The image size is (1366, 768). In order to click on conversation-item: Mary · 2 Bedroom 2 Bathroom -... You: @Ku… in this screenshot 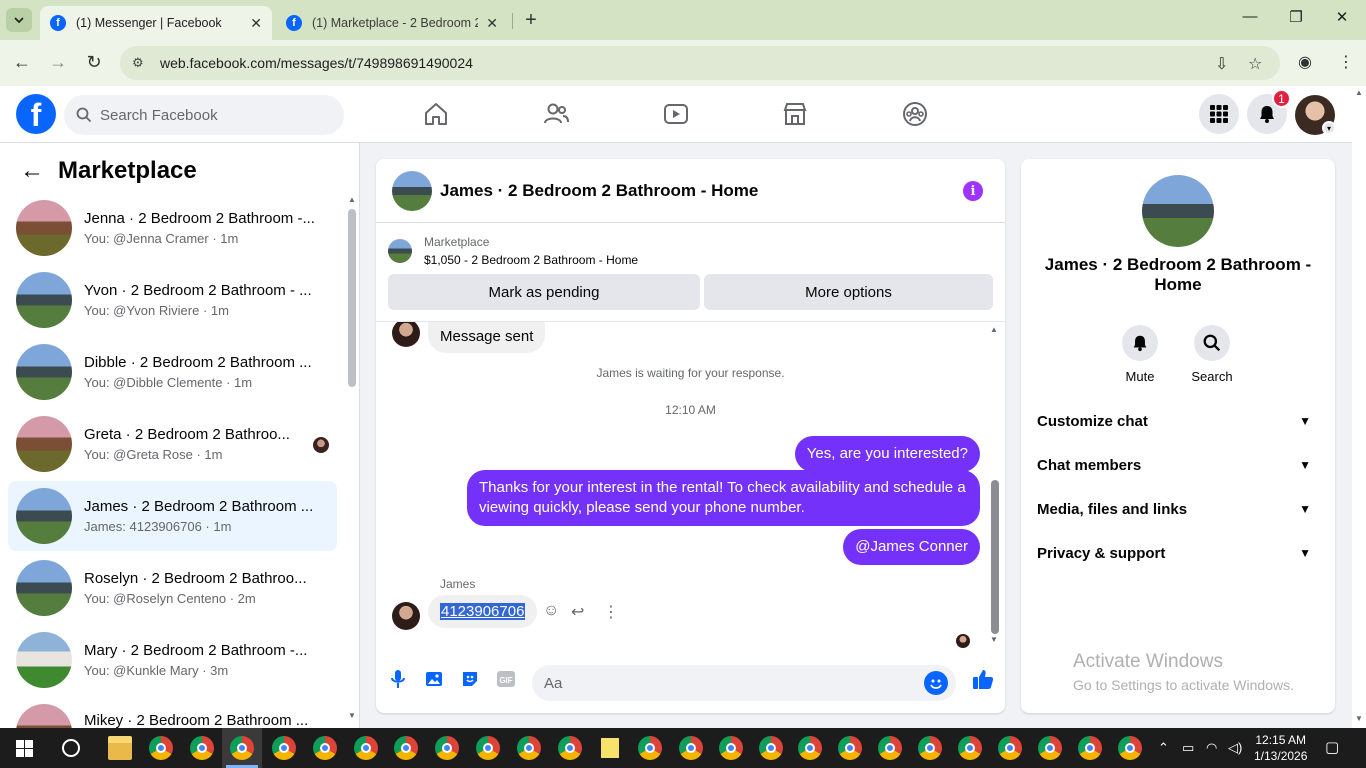, I will do `click(172, 660)`.